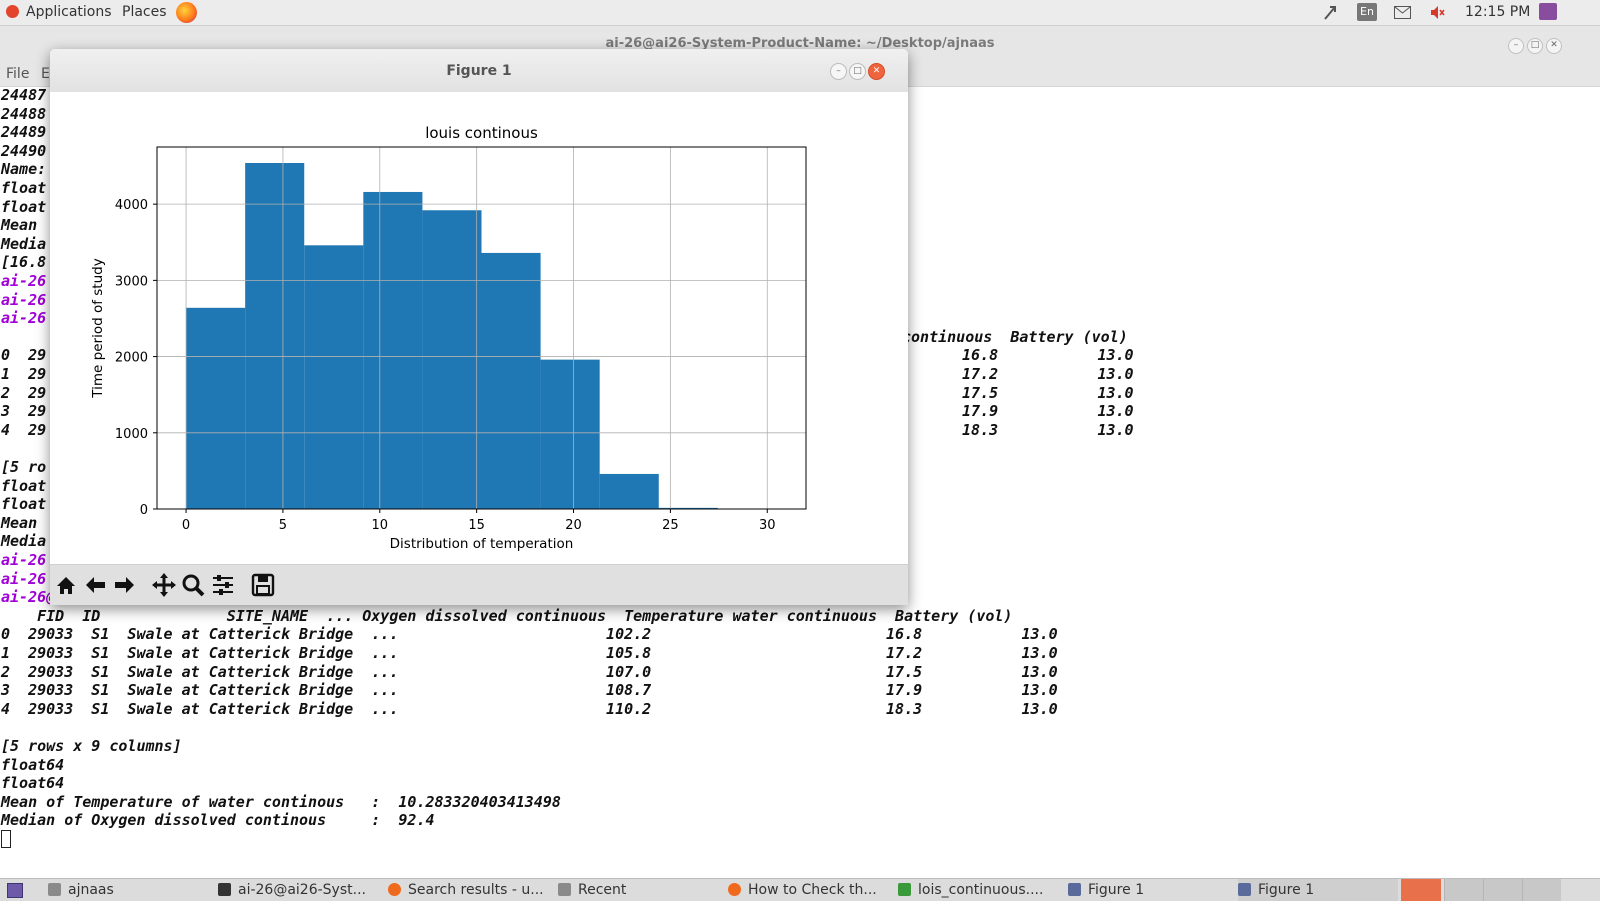  What do you see at coordinates (193, 585) in the screenshot?
I see `zoom-icon` at bounding box center [193, 585].